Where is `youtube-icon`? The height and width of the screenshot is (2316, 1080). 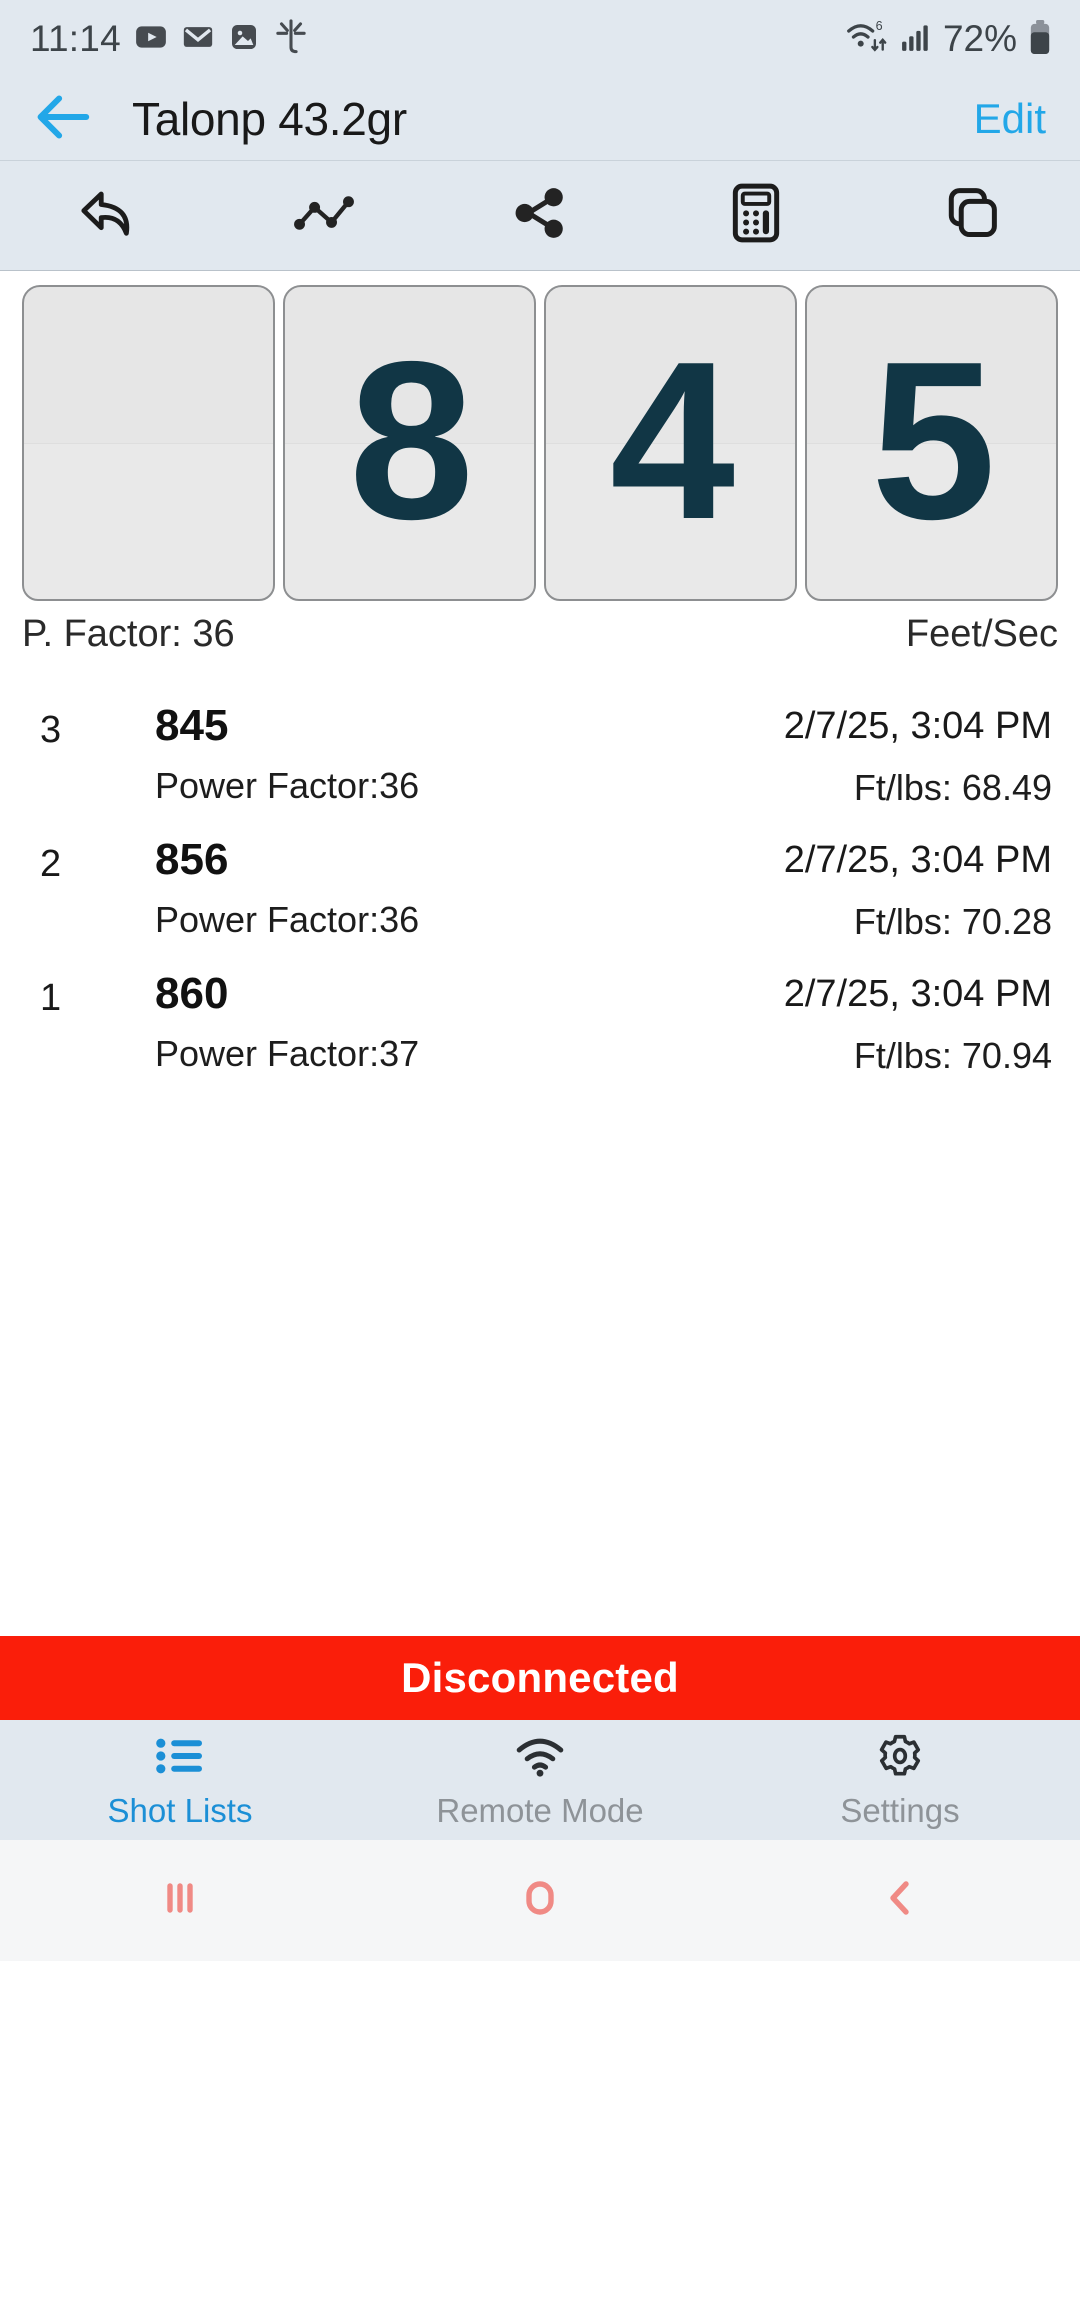
youtube-icon is located at coordinates (151, 39).